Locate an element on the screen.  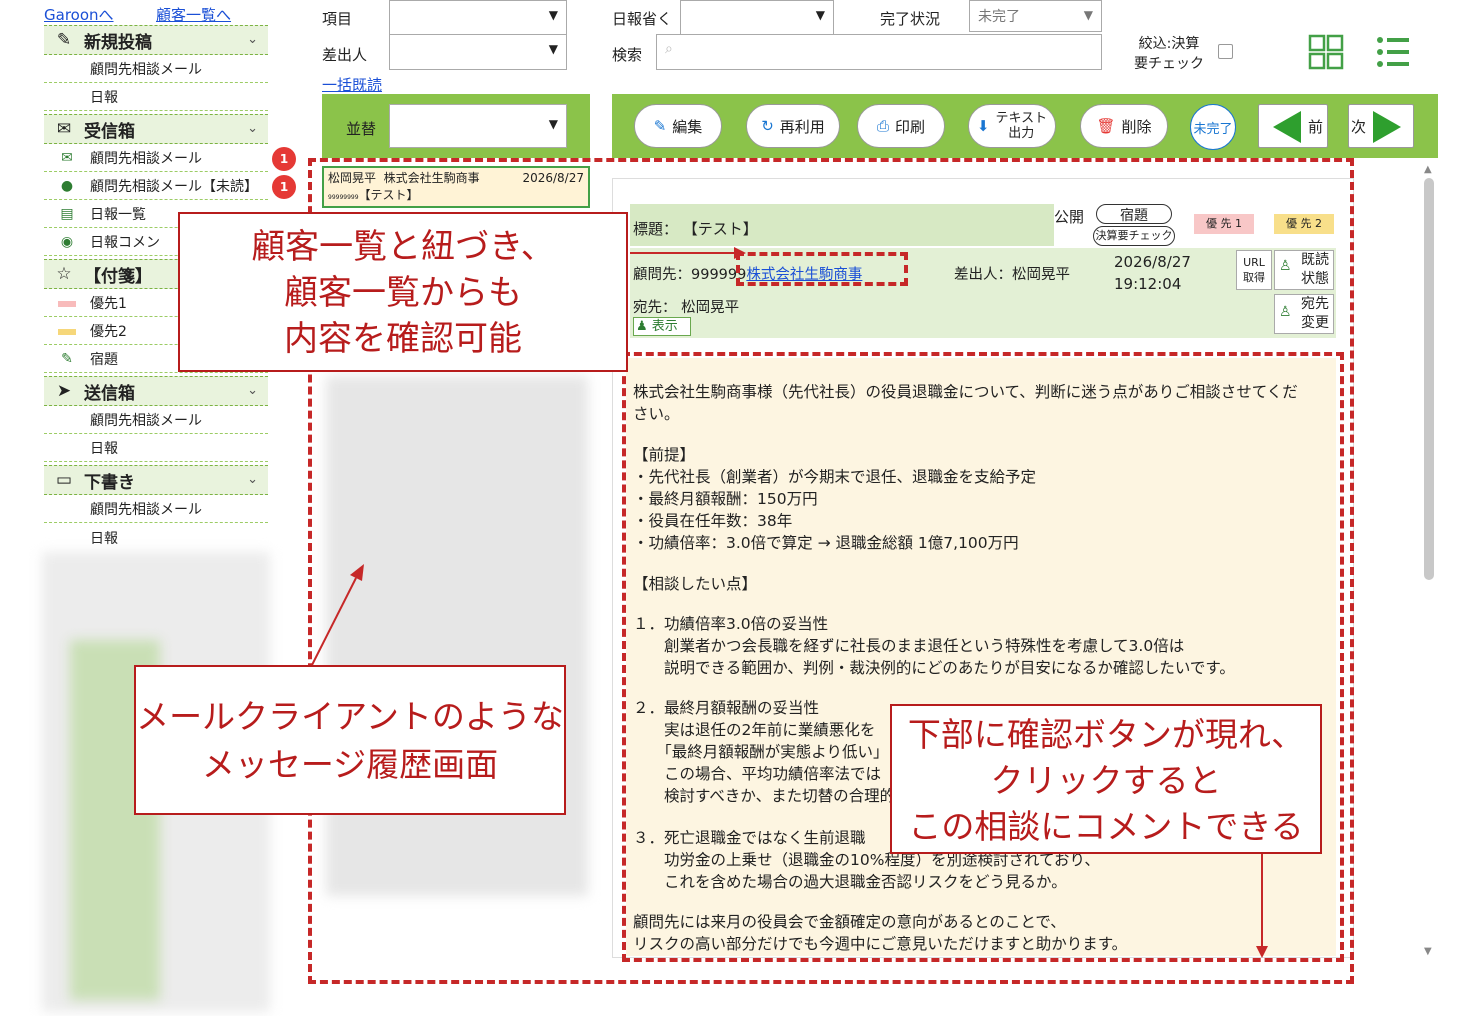
callout-comment-button: 下部に確認ボタンが現れ、 クリックすると この相談にコメントできる is located at coordinates (1106, 779).